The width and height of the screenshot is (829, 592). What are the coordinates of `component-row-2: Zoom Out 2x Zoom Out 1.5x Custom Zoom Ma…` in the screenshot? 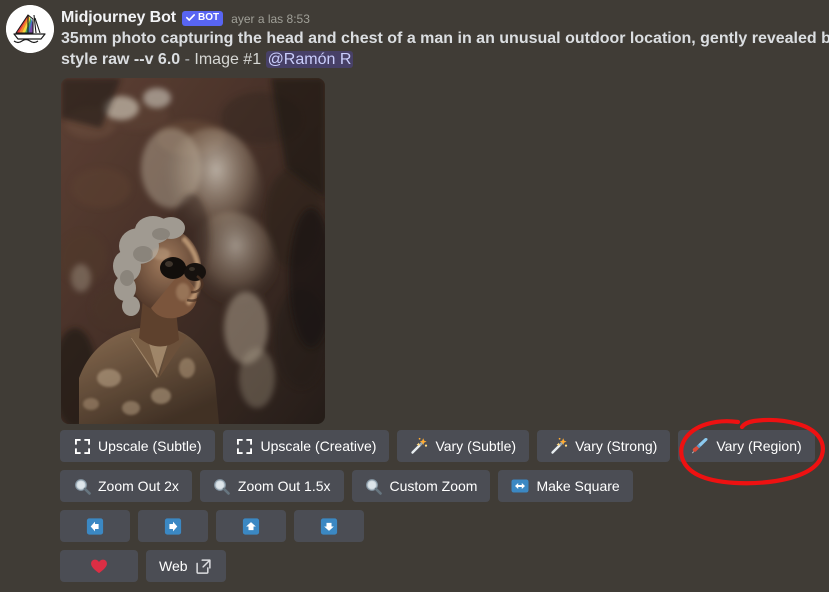 It's located at (437, 486).